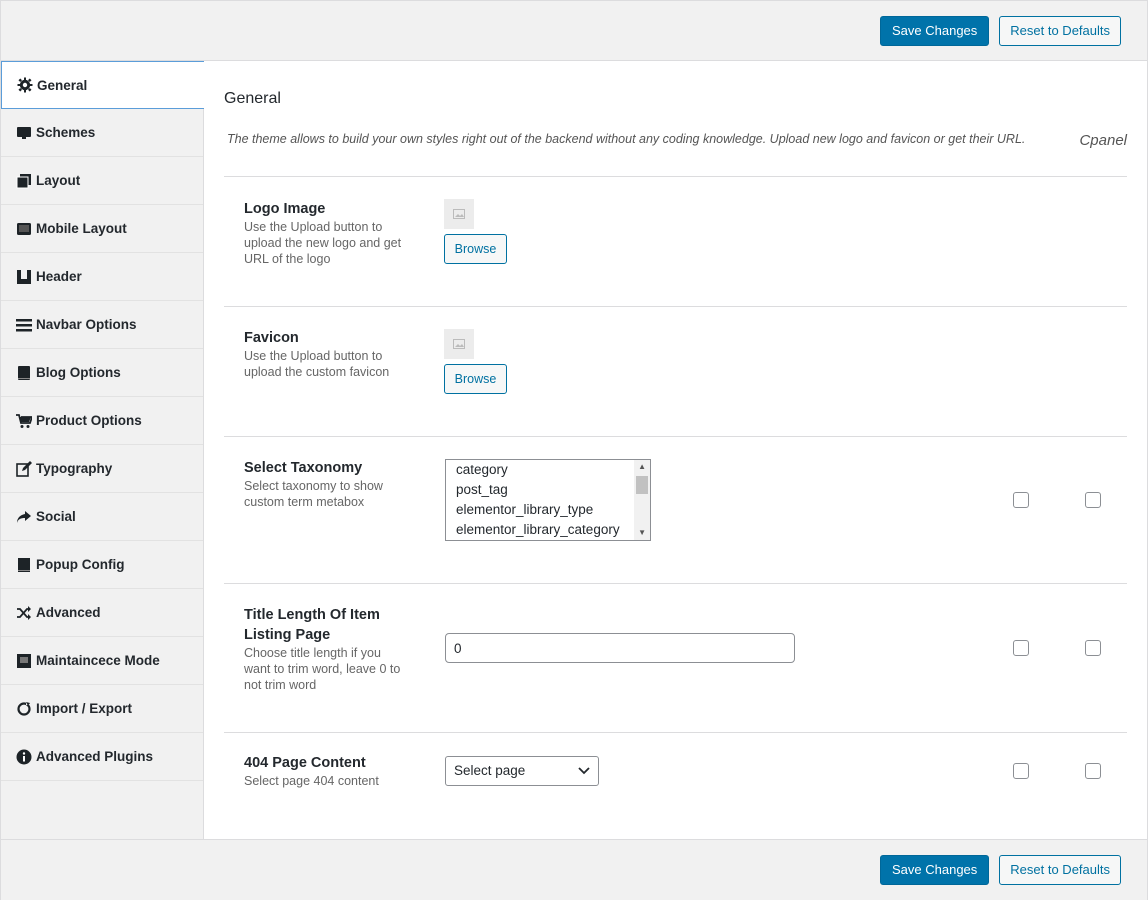 The width and height of the screenshot is (1148, 900). I want to click on sidebar-item-label: Advanced Plugins, so click(95, 756).